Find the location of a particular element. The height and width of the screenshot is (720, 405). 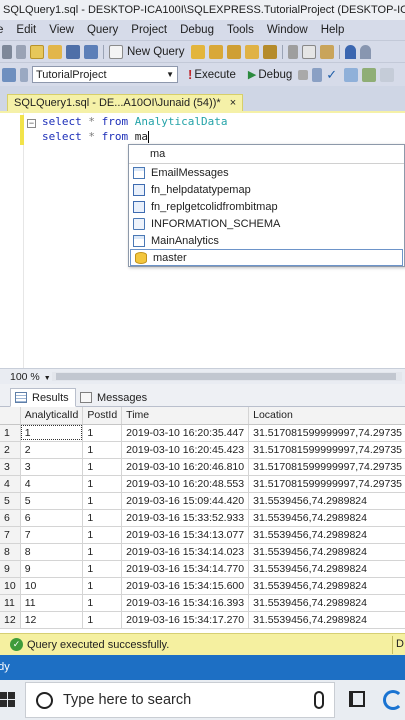

table-cell: 2019-03-10 16:20:46.810 is located at coordinates (185, 467).